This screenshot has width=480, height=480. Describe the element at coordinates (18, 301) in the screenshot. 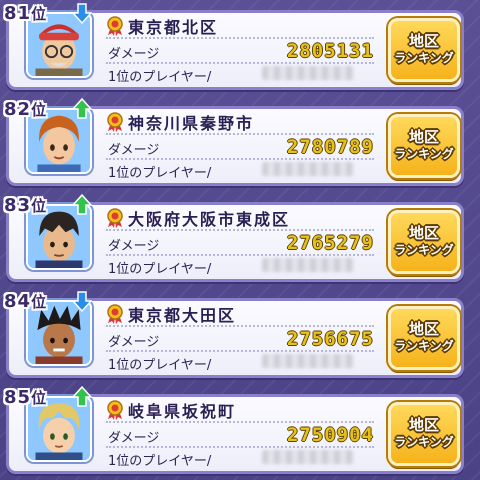

I see `rank-number: 84` at that location.